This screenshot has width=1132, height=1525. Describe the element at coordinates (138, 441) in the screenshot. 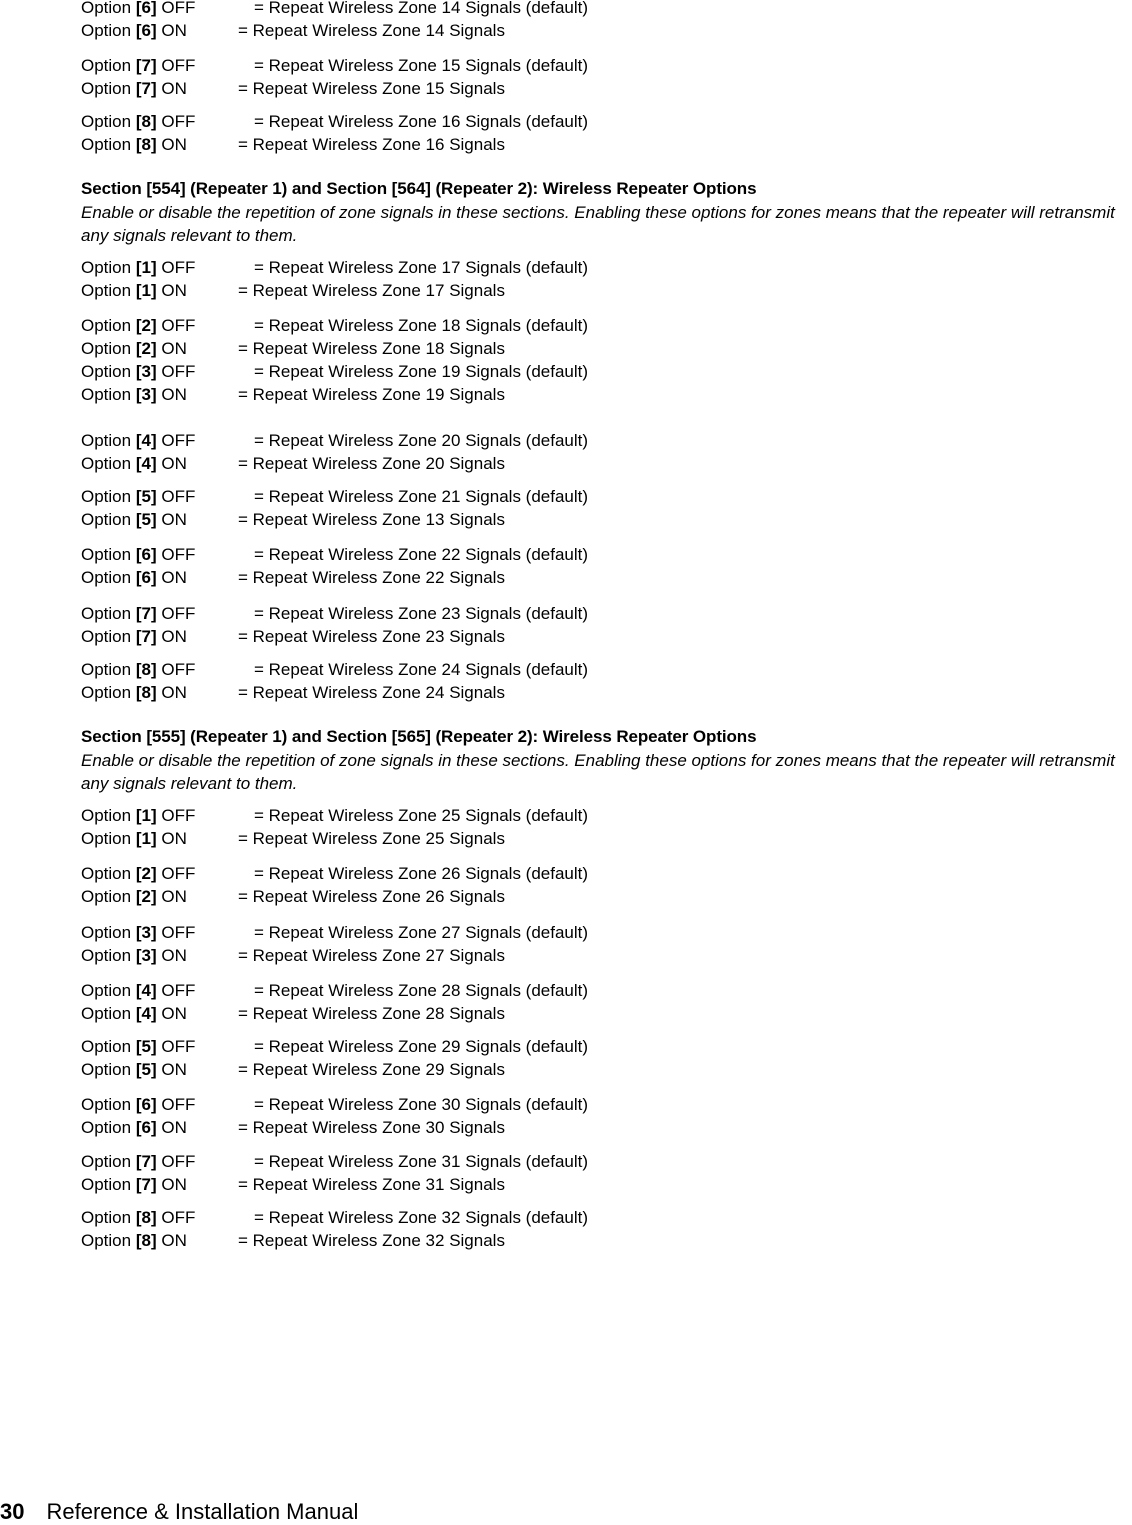

I see `option-label: Option [4] OFF` at that location.